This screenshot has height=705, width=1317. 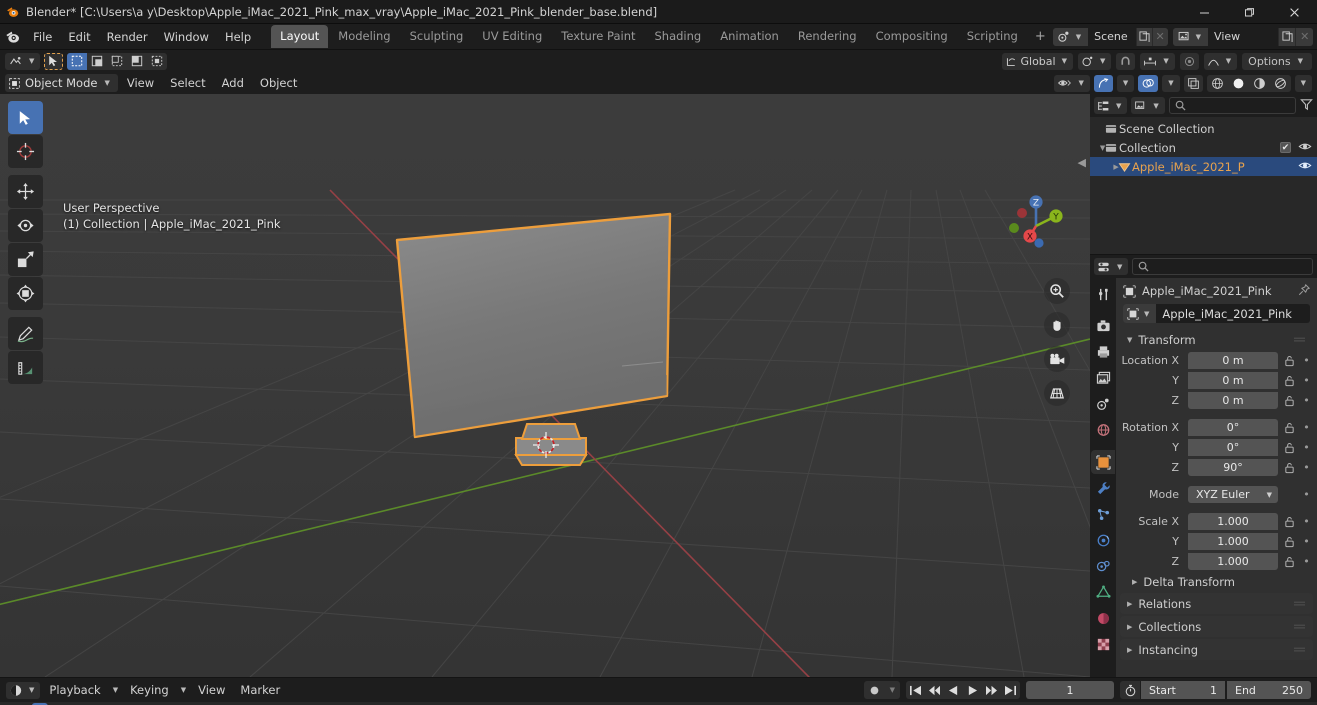 What do you see at coordinates (1070, 36) in the screenshot?
I see `scene-icon: ▼` at bounding box center [1070, 36].